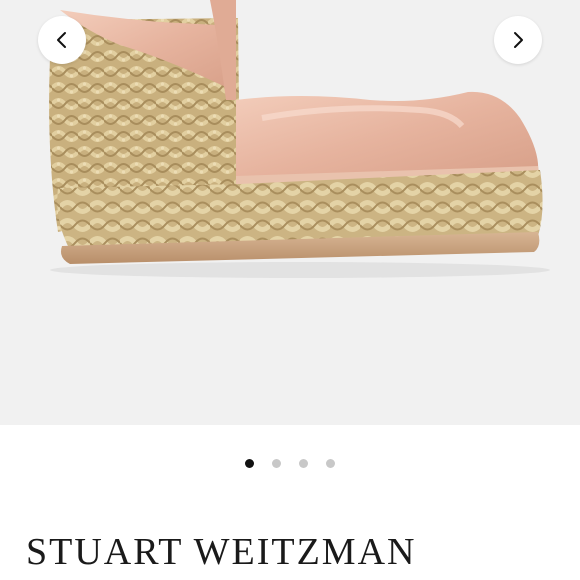  I want to click on chevron-right-icon, so click(518, 40).